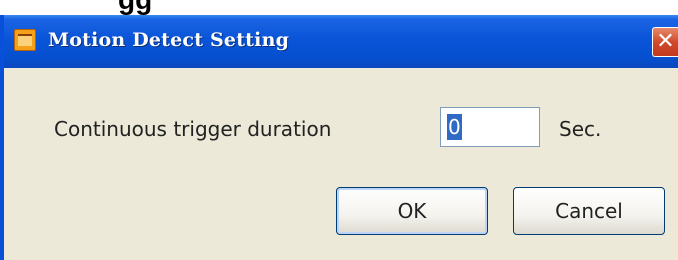  Describe the element at coordinates (135, 7) in the screenshot. I see `background-window-title-fragment: gg` at that location.